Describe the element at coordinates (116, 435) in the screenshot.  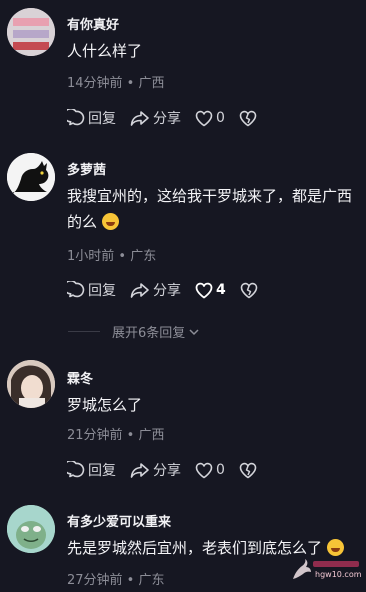
I see `comment-meta: 21分钟前 • 广西` at that location.